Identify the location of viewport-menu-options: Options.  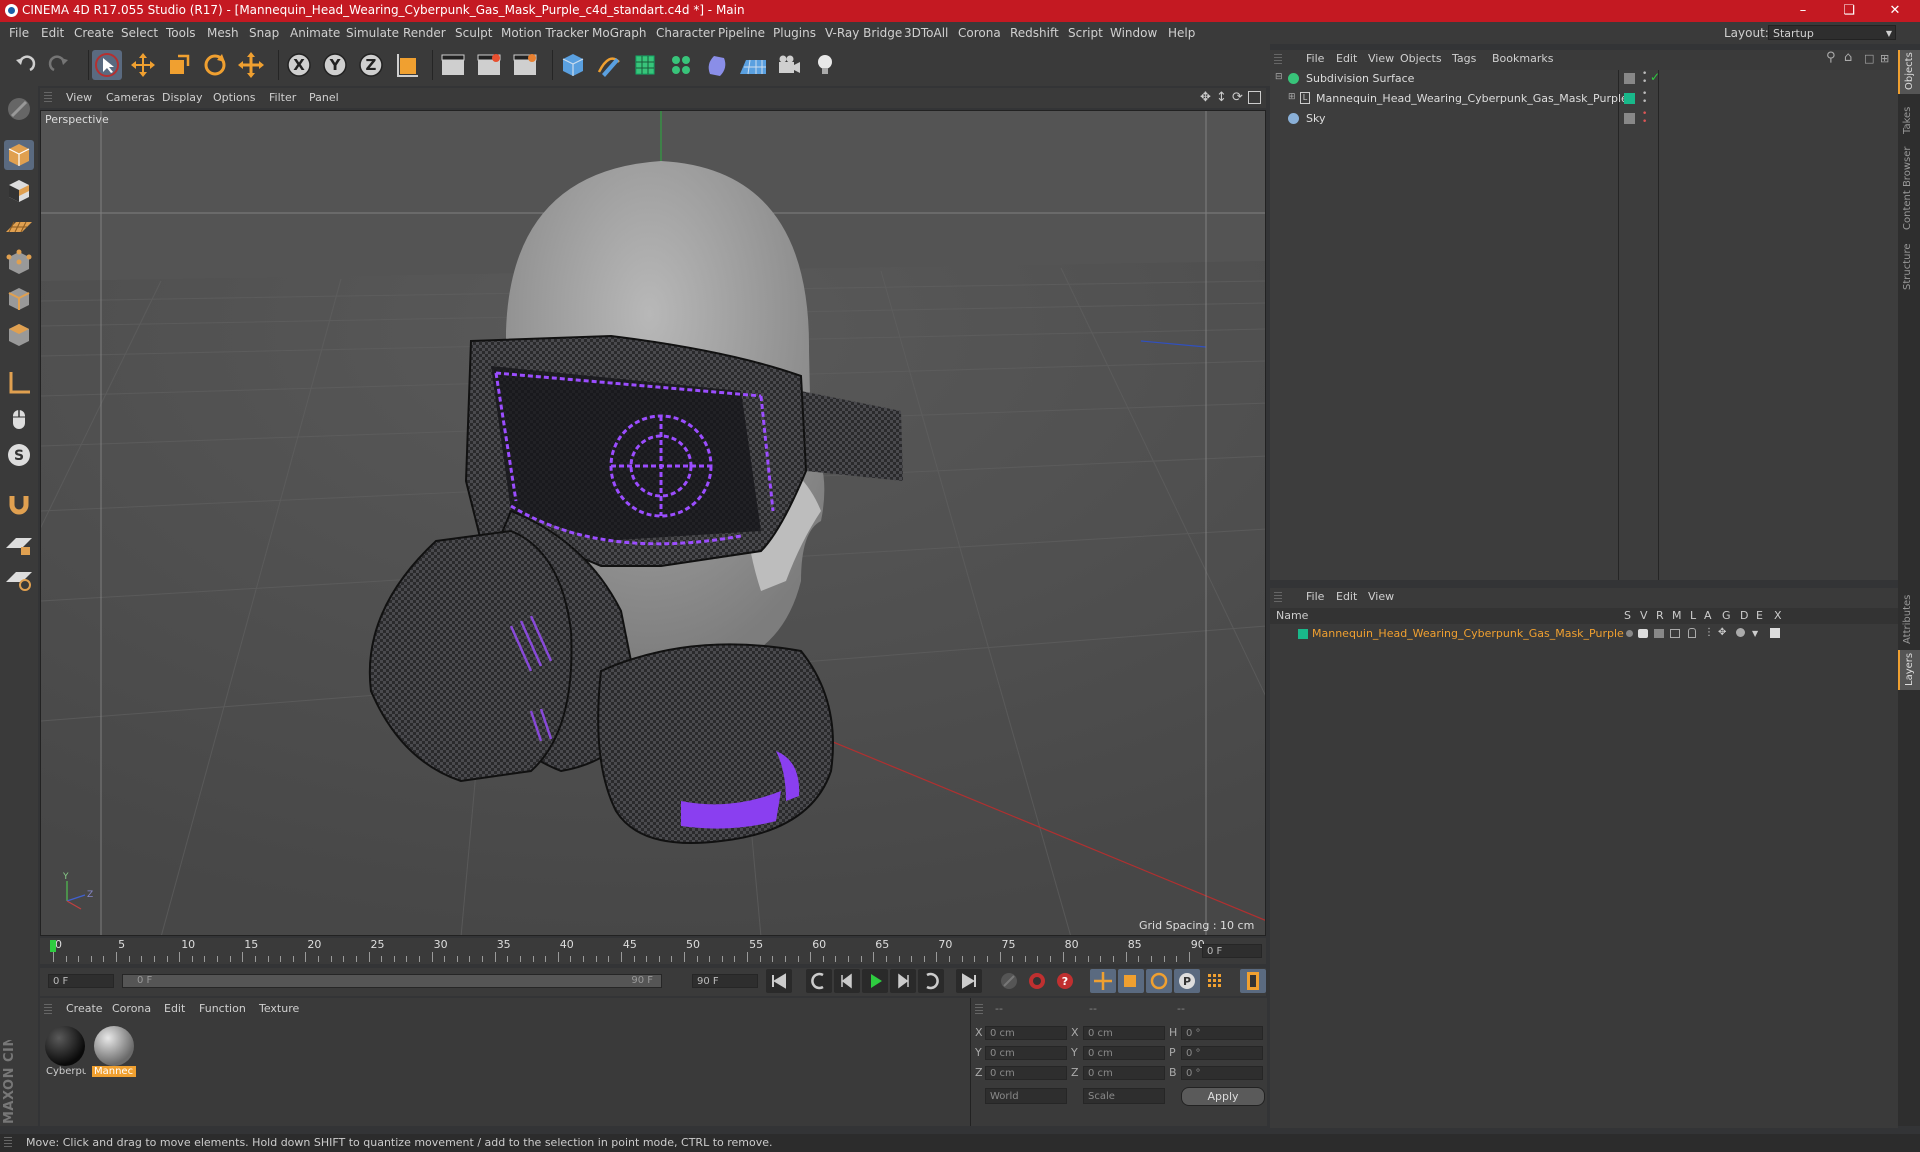
(234, 97).